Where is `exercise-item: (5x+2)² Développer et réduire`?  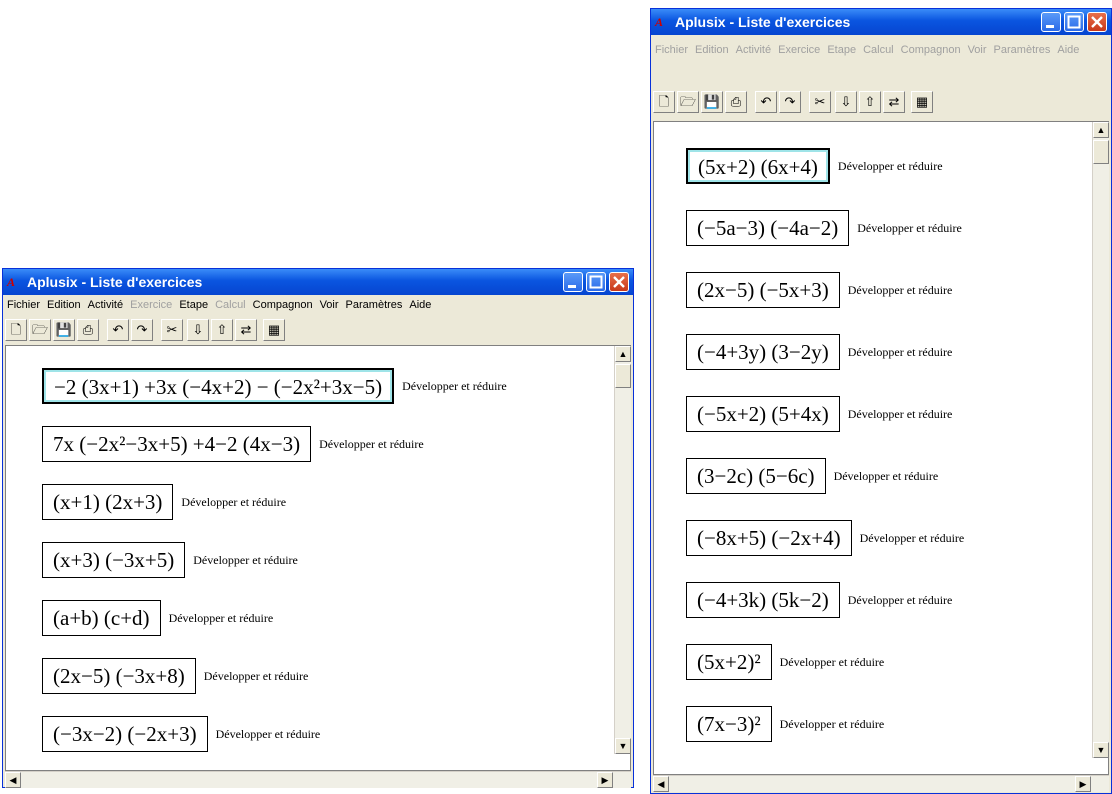
exercise-item: (5x+2)² Développer et réduire is located at coordinates (785, 662).